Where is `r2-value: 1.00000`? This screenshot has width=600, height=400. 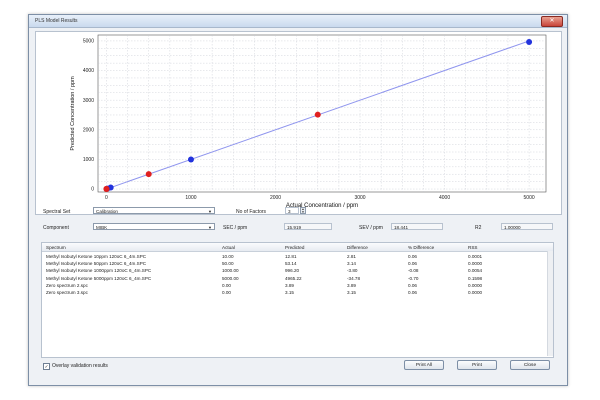
r2-value: 1.00000 is located at coordinates (527, 226).